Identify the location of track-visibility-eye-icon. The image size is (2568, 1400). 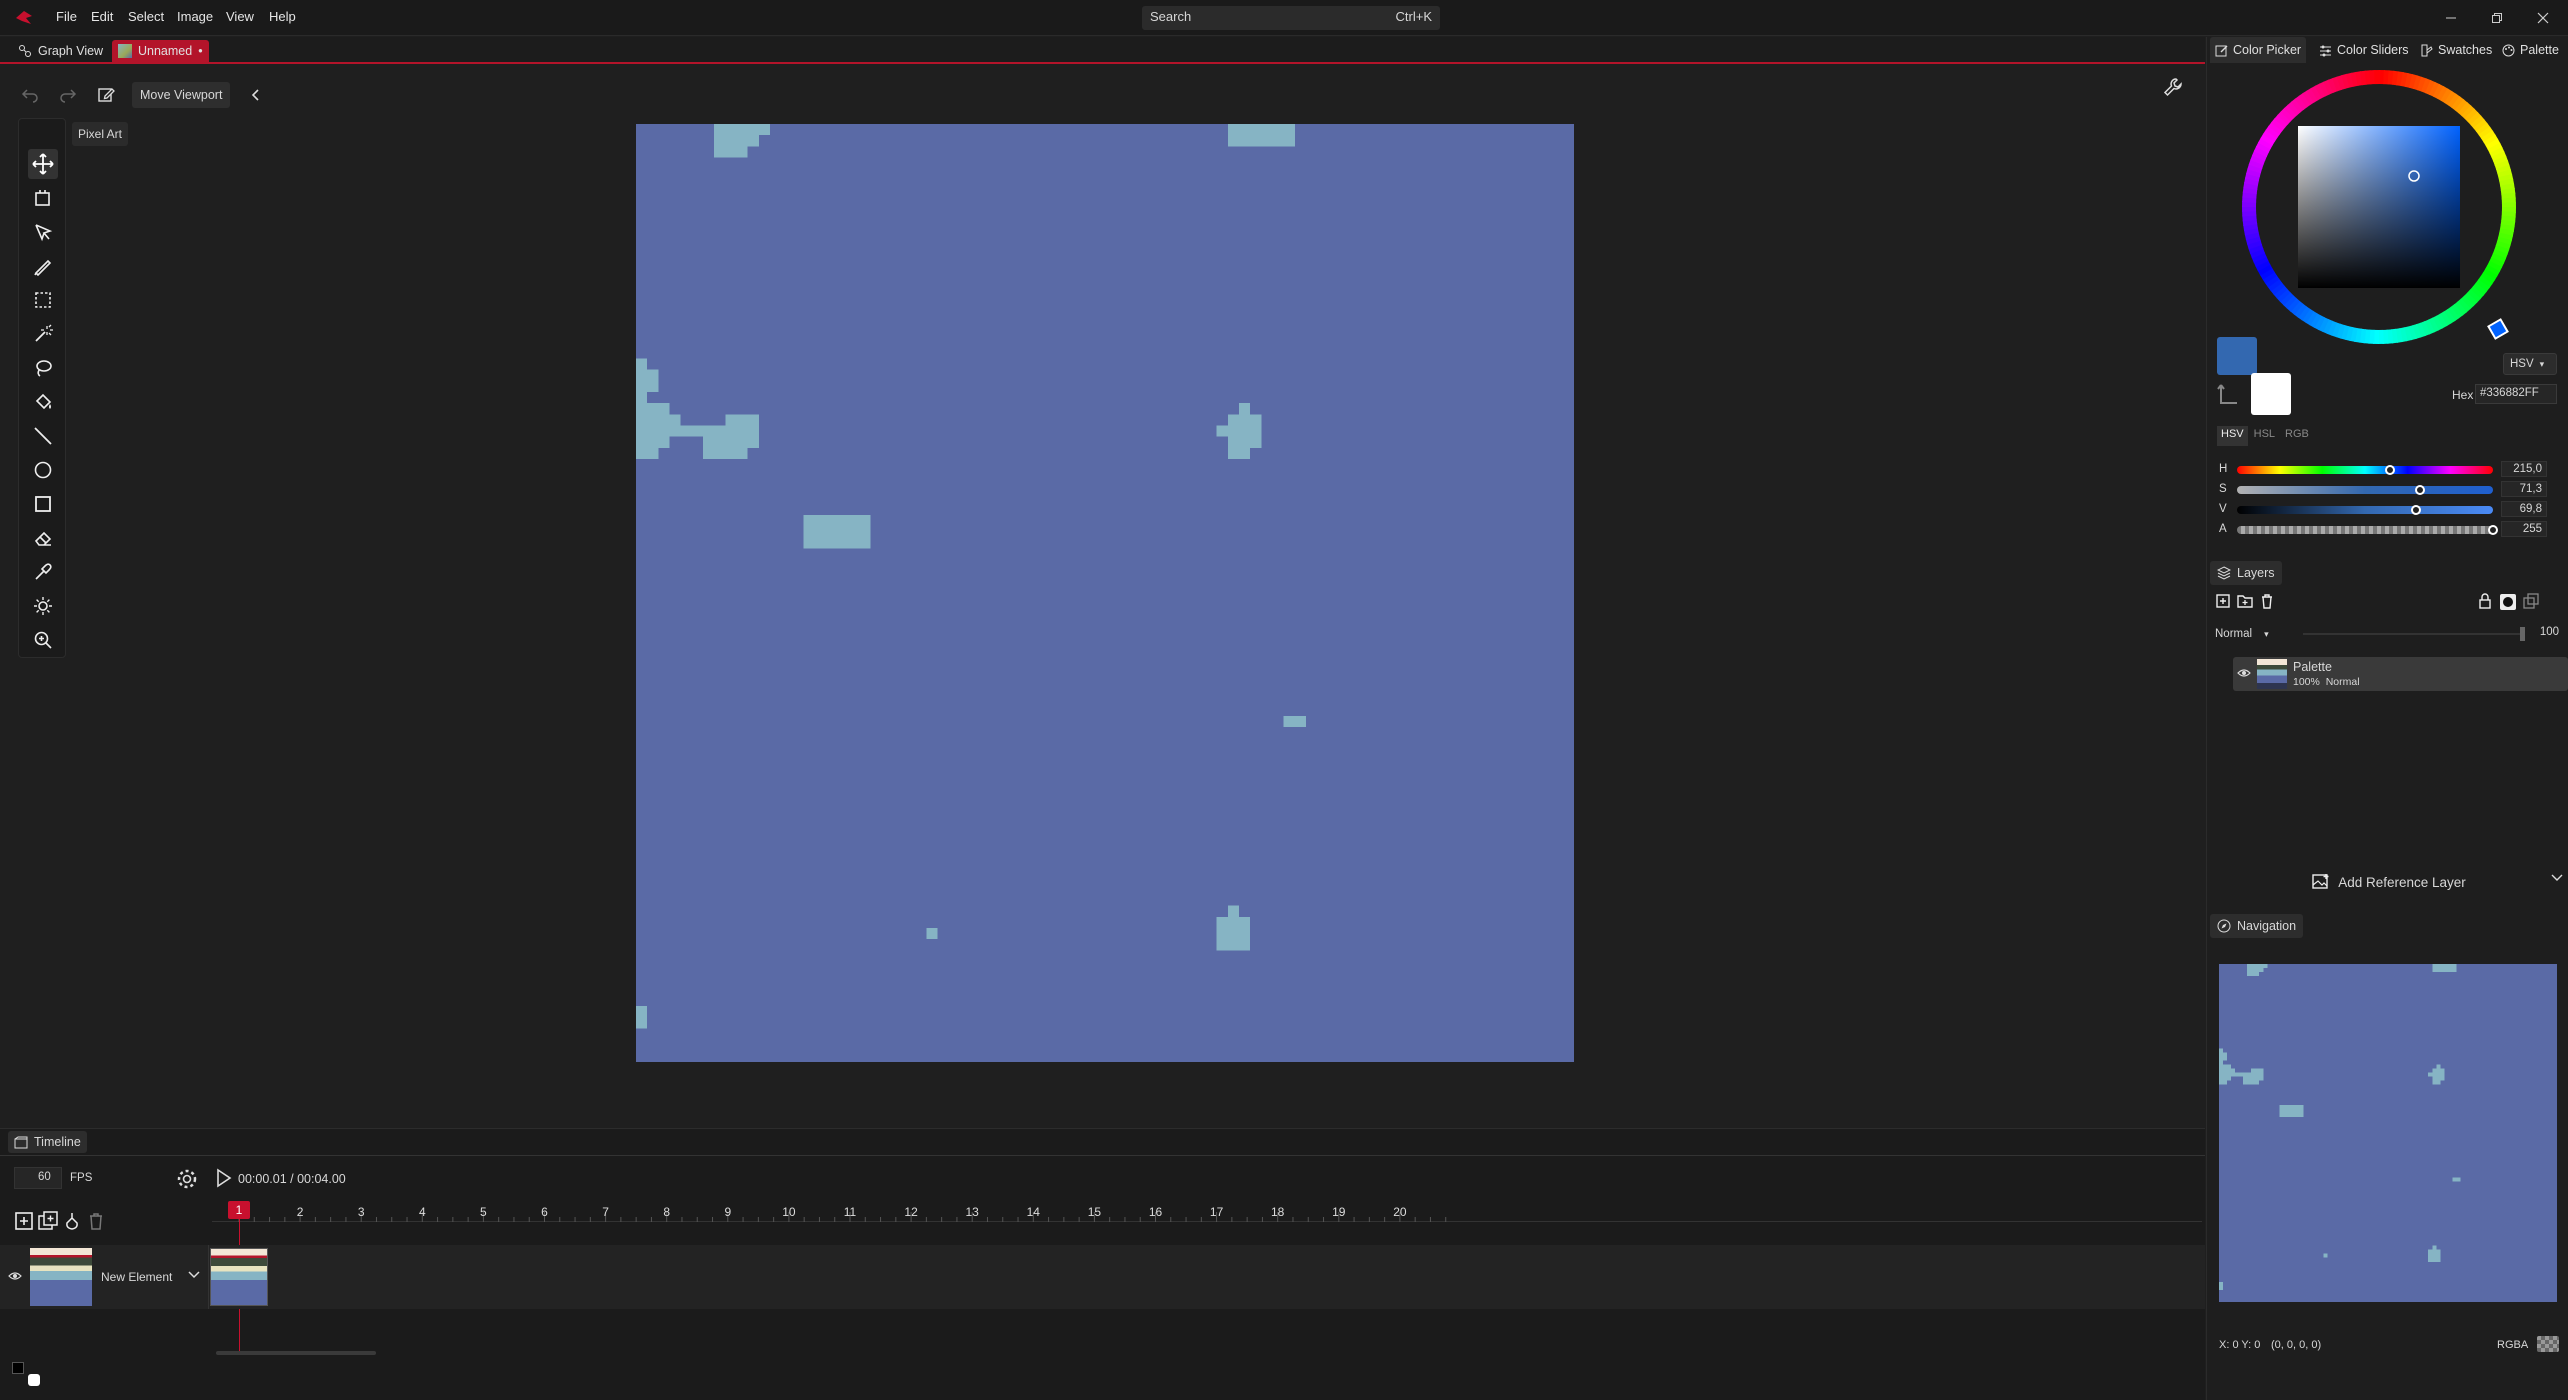
(15, 1276).